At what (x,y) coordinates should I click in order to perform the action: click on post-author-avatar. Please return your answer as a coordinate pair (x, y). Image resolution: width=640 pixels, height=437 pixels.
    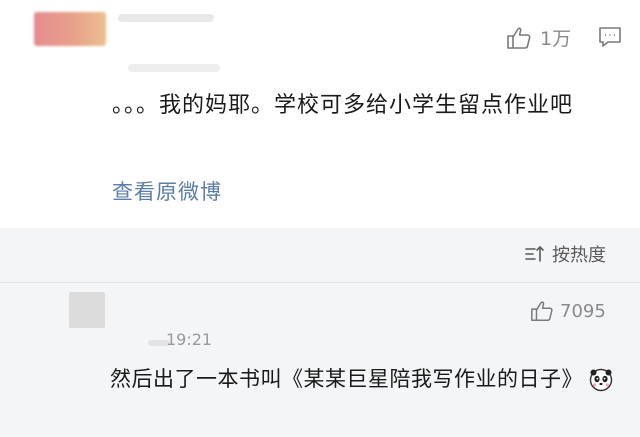
    Looking at the image, I should click on (70, 29).